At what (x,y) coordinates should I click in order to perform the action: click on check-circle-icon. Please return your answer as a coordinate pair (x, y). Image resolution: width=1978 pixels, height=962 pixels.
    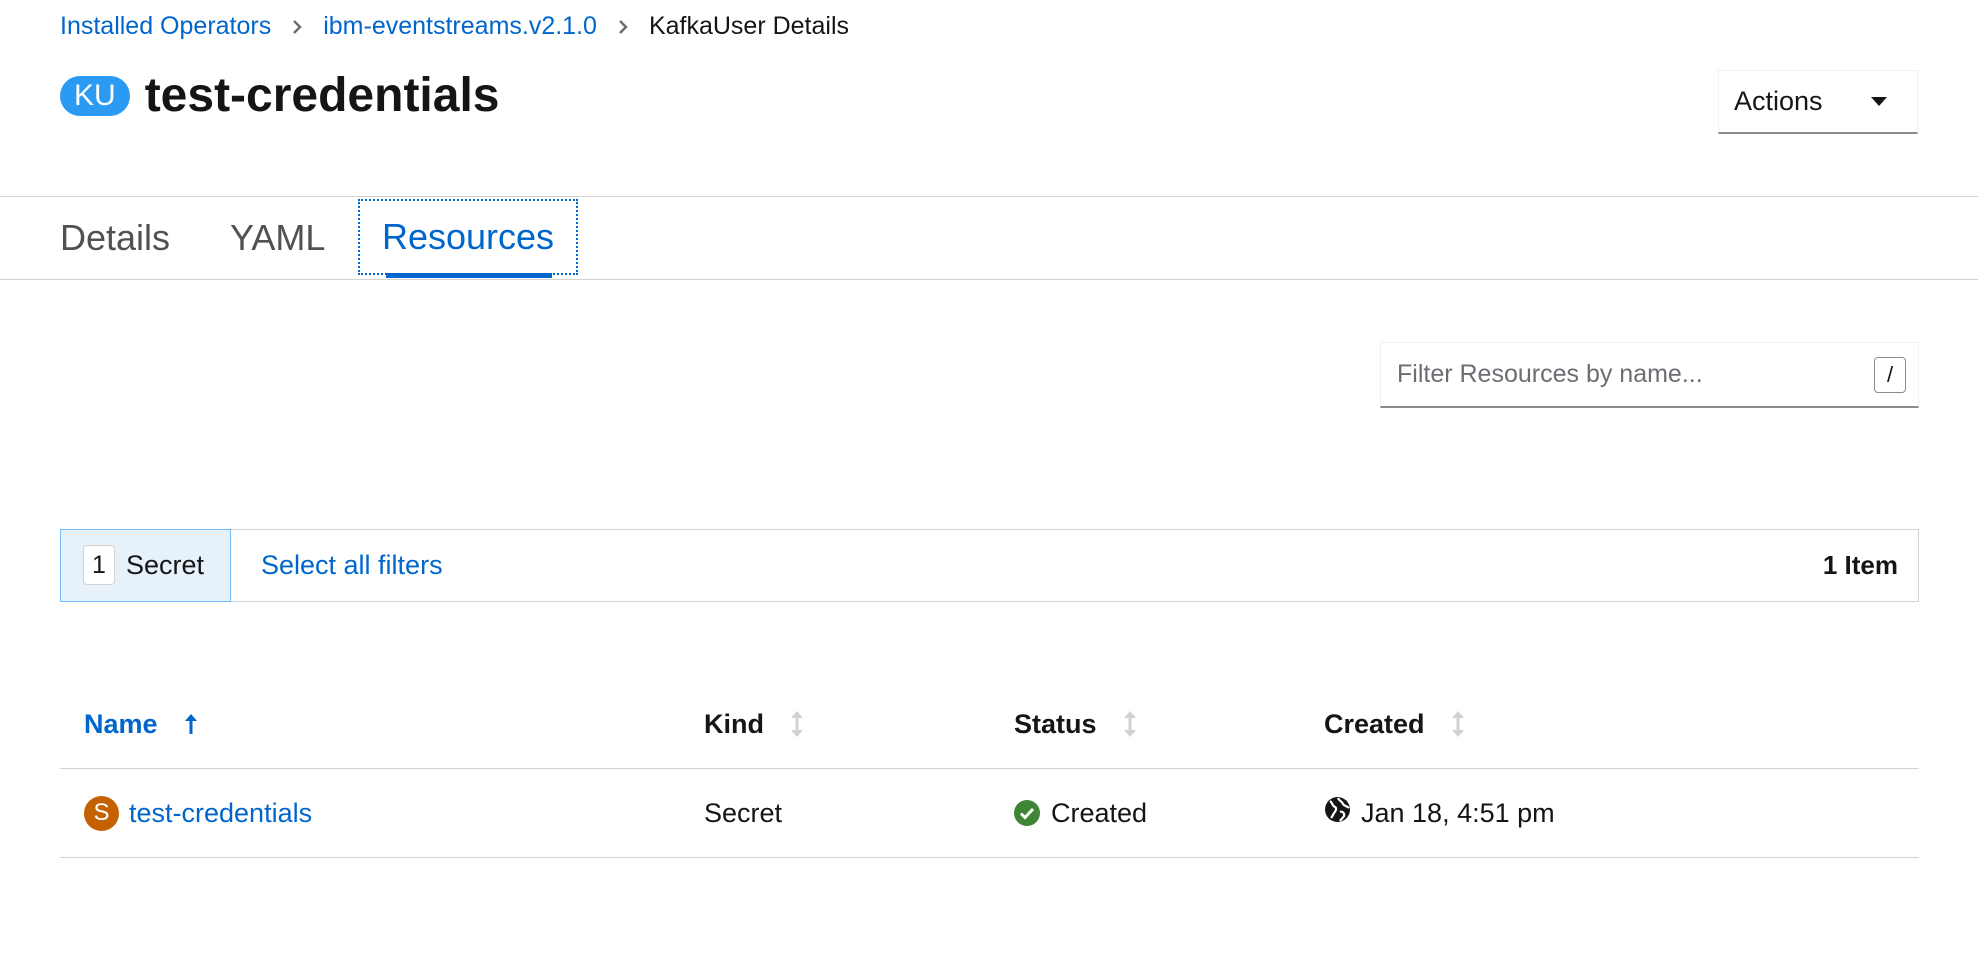
    Looking at the image, I should click on (1027, 813).